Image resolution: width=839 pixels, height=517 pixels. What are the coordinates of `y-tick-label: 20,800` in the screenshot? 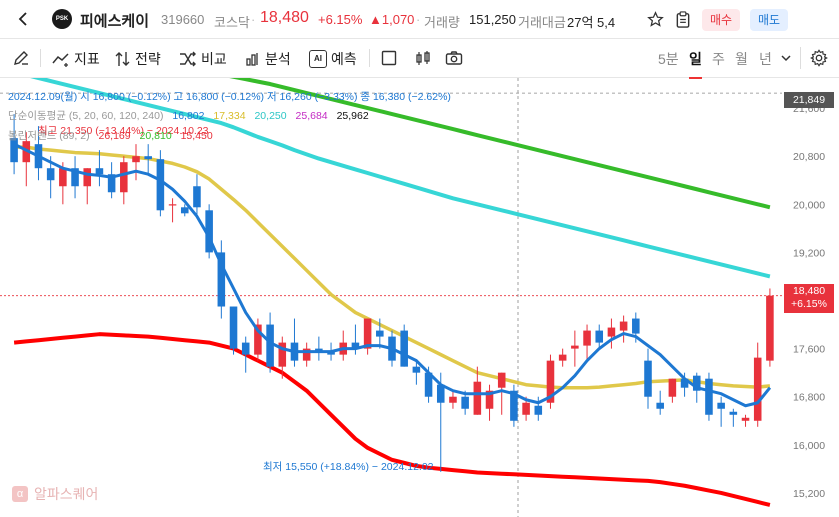 It's located at (809, 157).